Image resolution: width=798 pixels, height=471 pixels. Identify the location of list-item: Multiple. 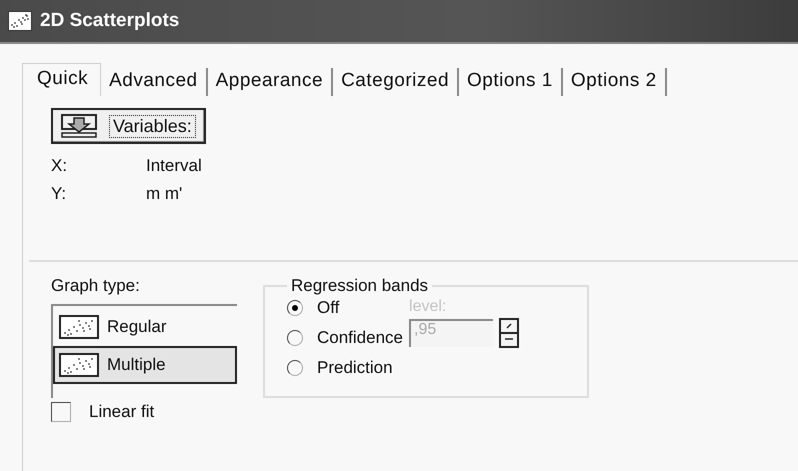
(145, 365).